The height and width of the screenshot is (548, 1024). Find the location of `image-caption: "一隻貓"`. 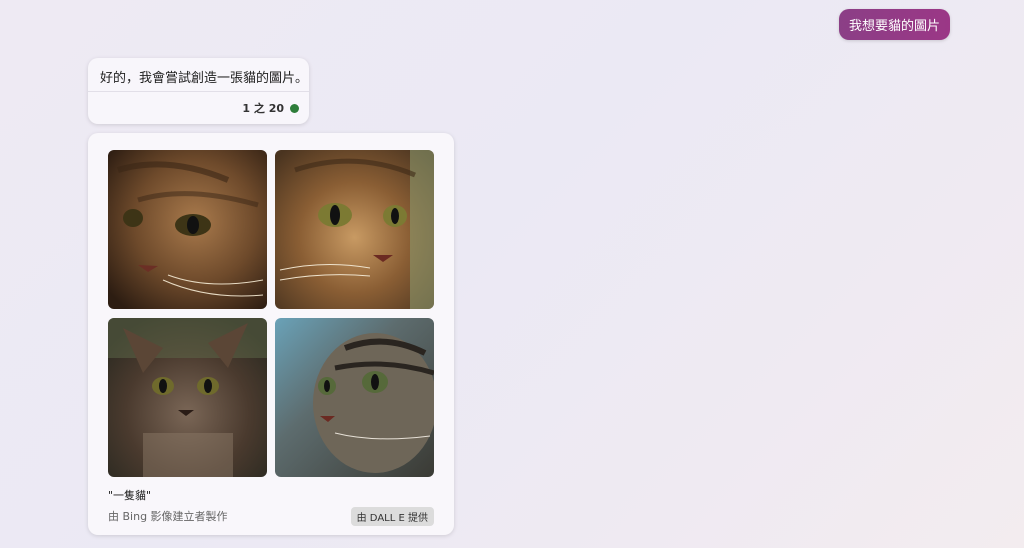

image-caption: "一隻貓" is located at coordinates (130, 495).